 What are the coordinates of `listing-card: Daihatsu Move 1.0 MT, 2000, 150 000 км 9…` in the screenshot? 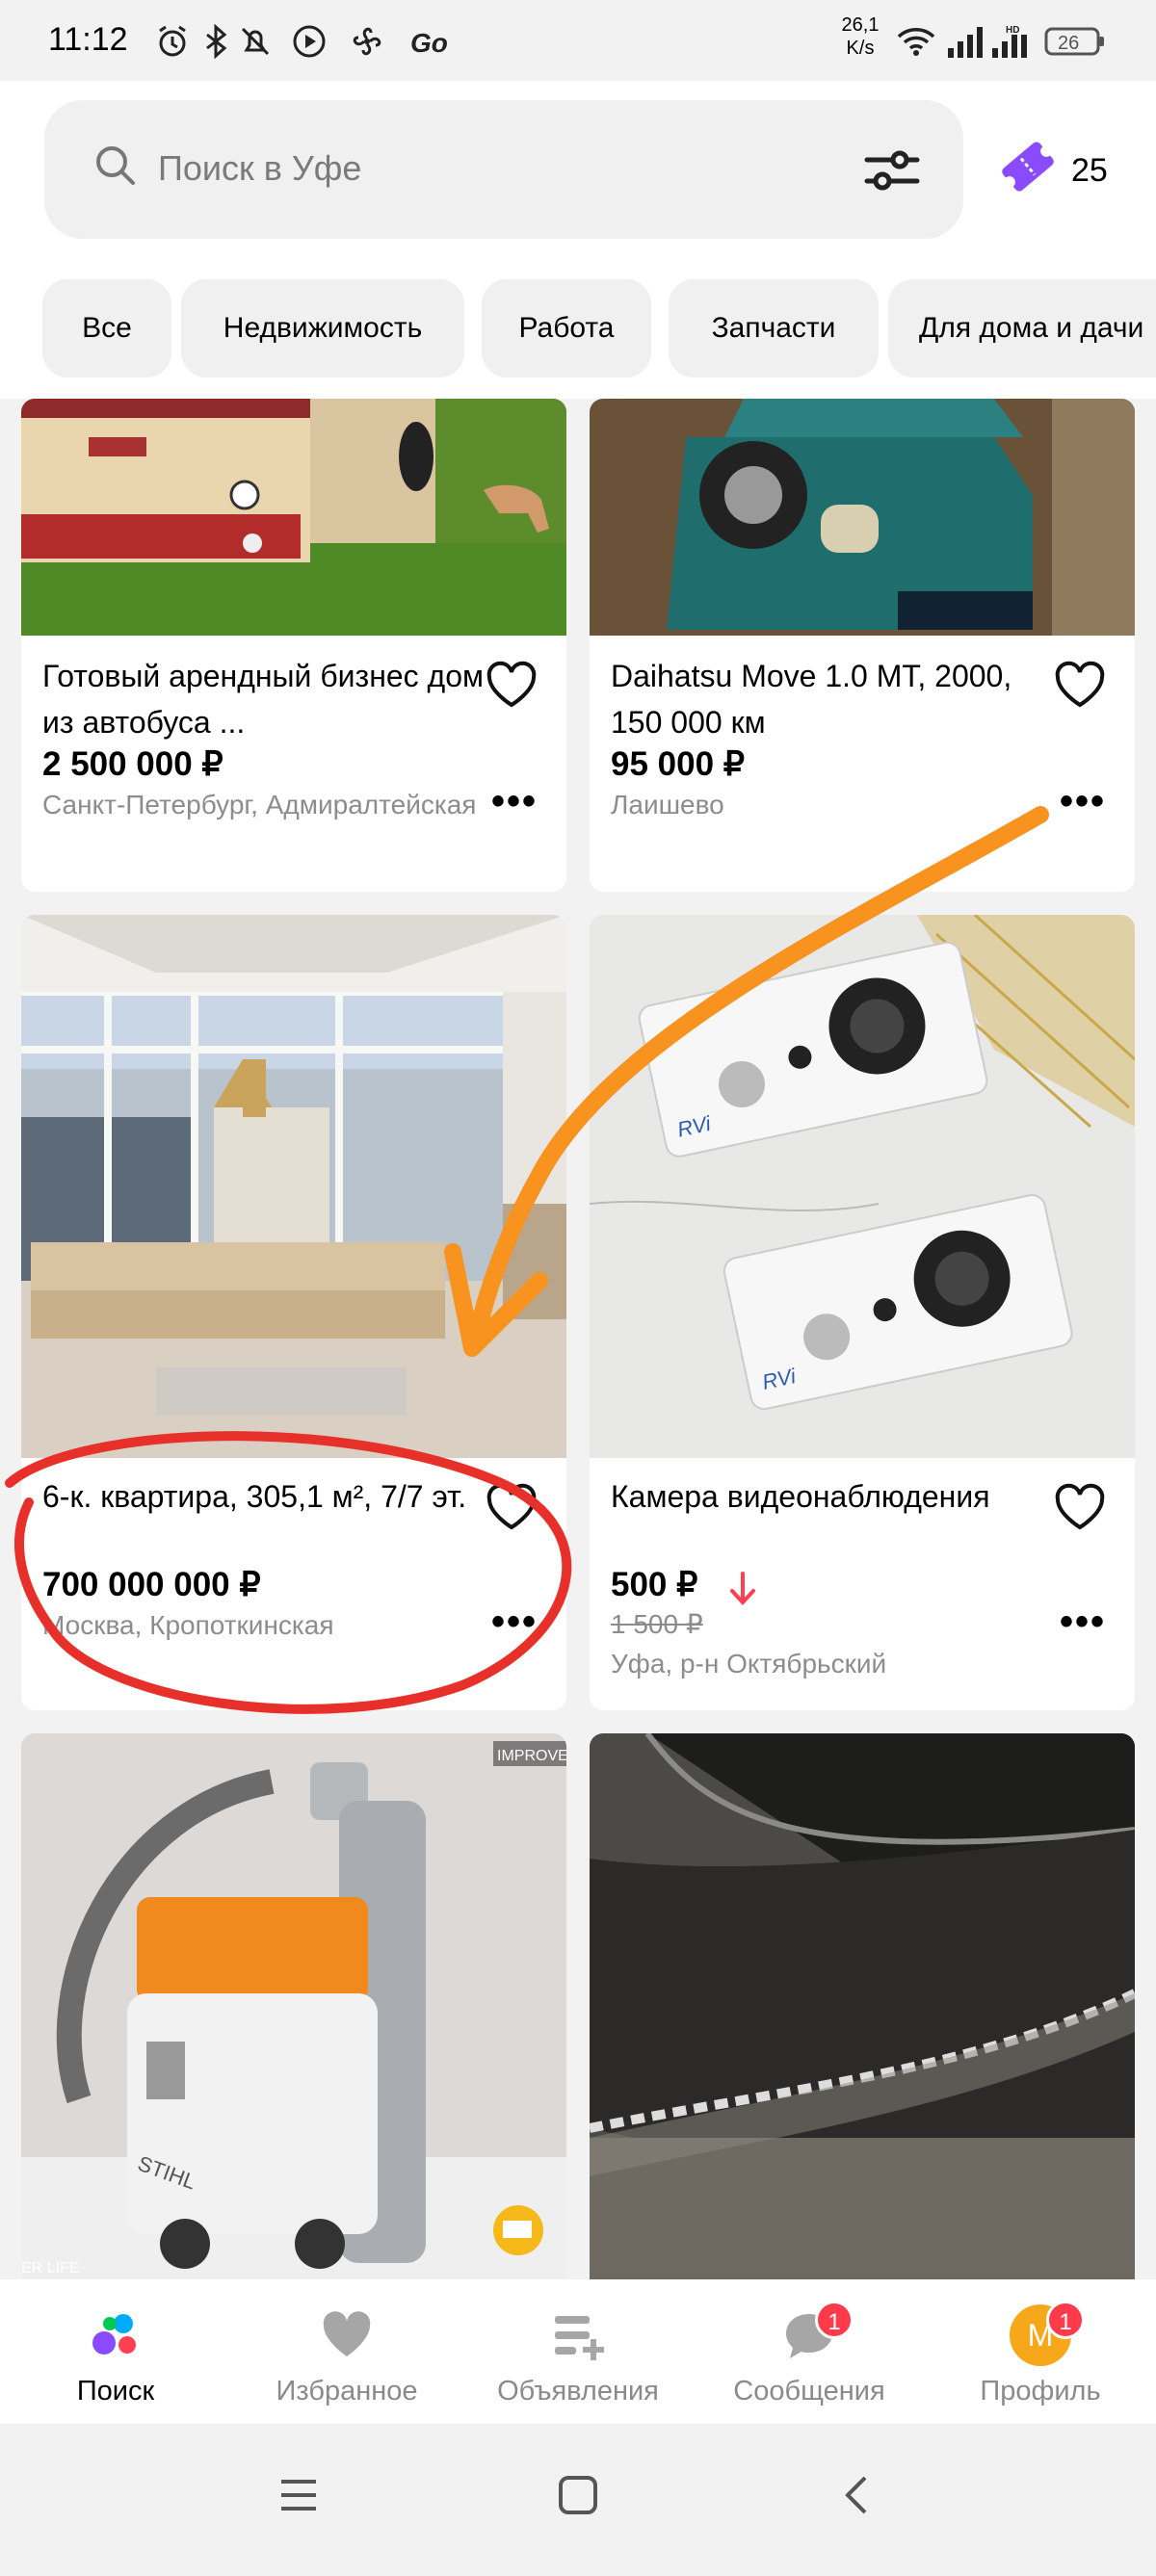 It's located at (862, 645).